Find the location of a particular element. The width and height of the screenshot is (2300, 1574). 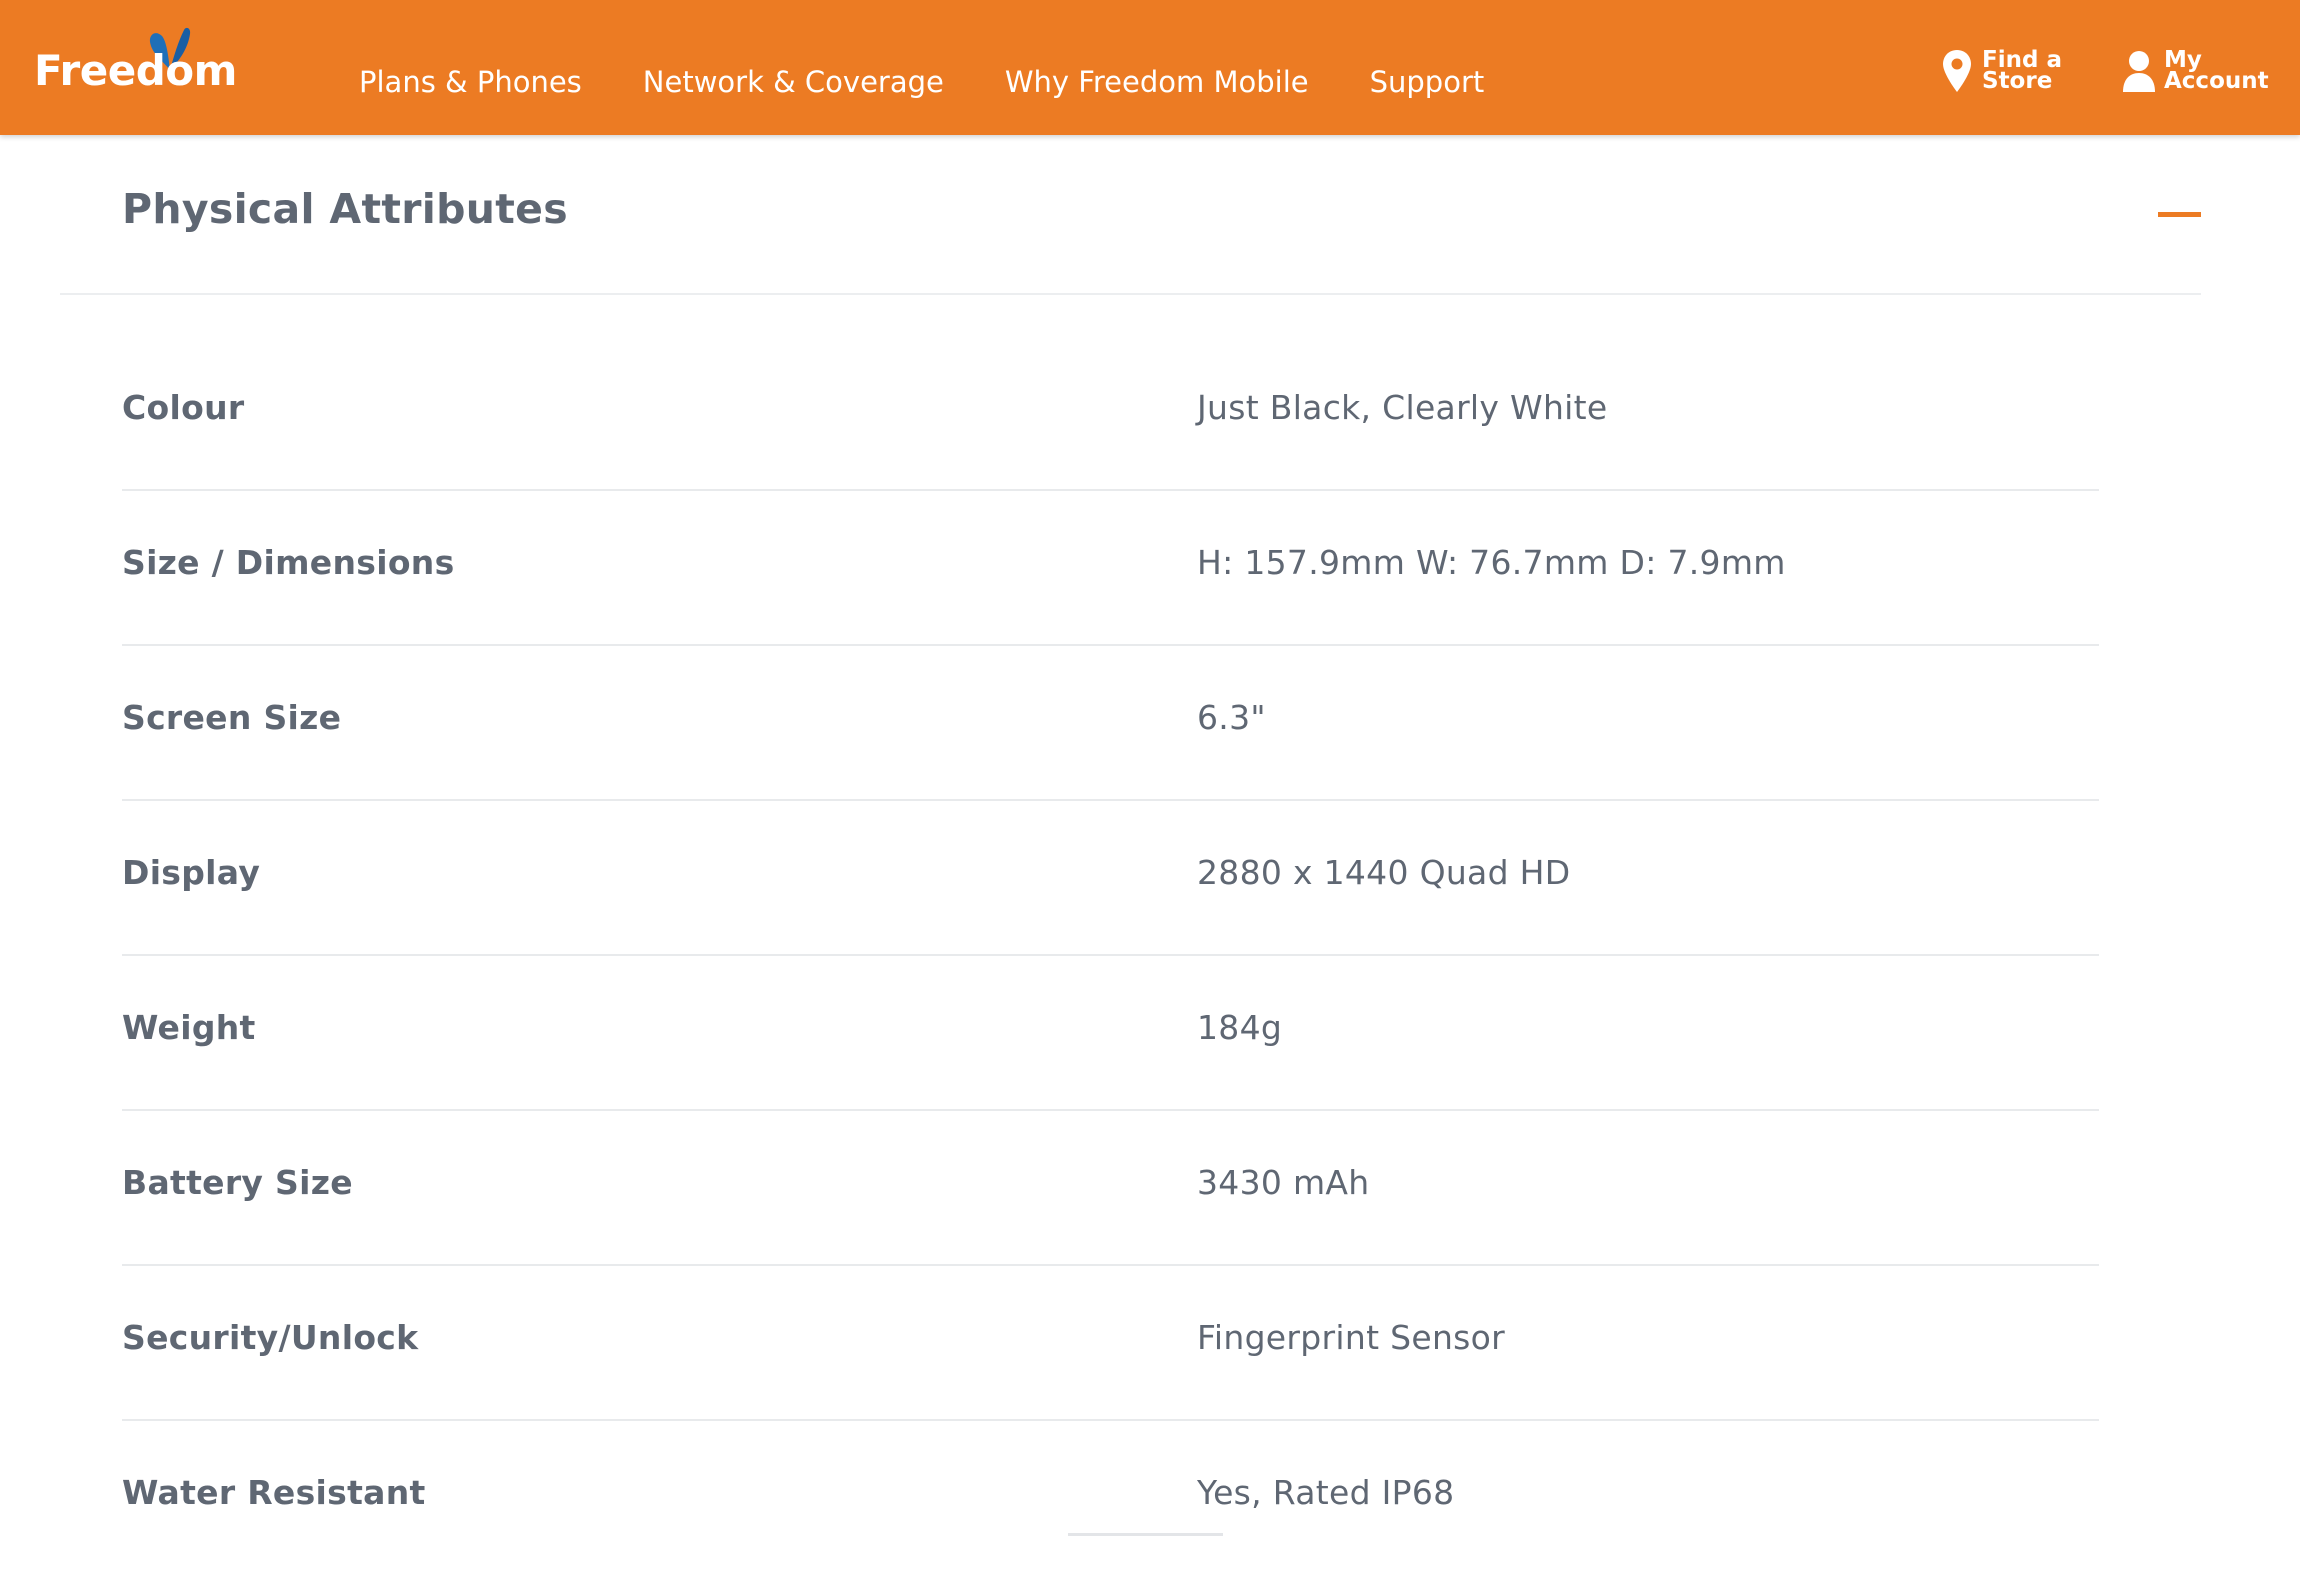

spec-label: Security/Unlock is located at coordinates (270, 1337).